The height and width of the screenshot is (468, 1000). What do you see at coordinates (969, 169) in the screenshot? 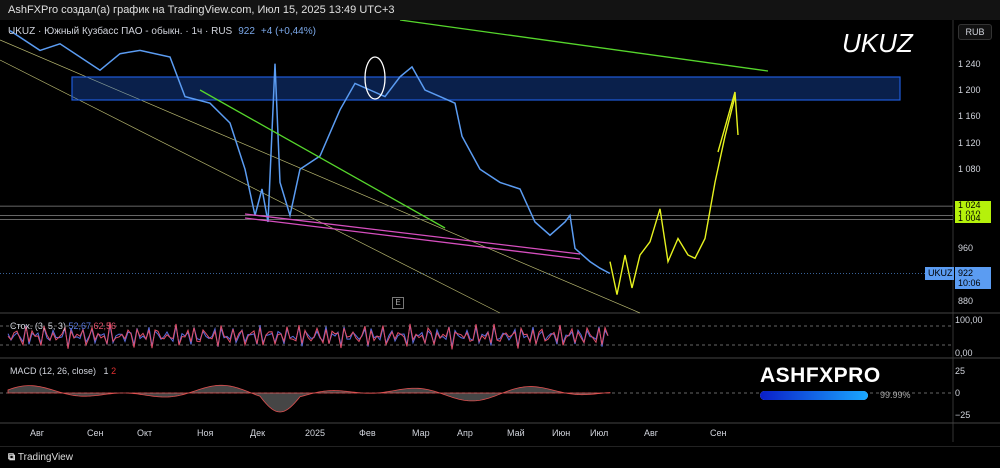
I see `price-axis-label: 1 080` at bounding box center [969, 169].